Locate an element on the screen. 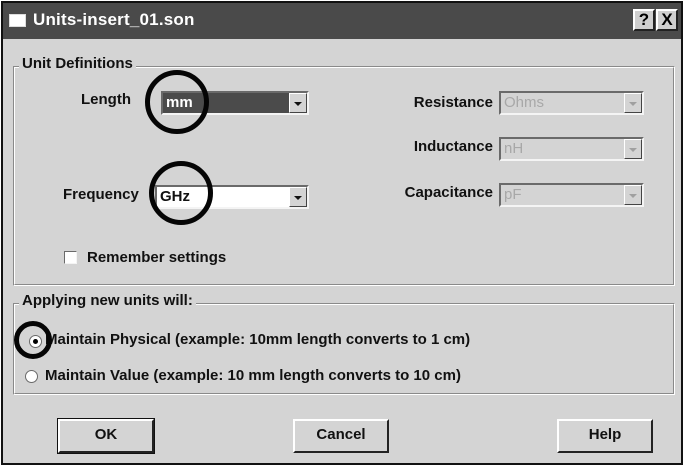  maintain-physical-radio is located at coordinates (35, 341).